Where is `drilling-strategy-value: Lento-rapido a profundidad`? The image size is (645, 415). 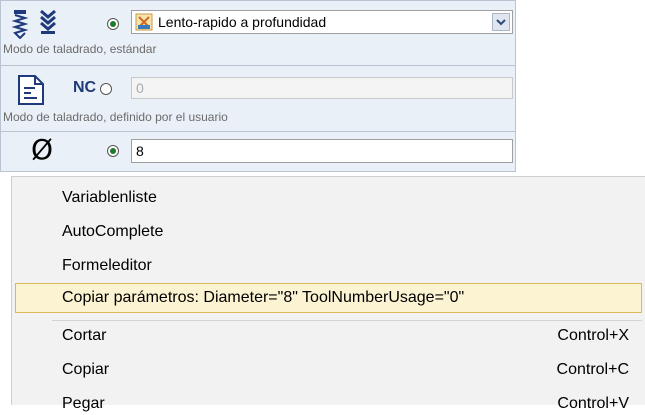
drilling-strategy-value: Lento-rapido a profundidad is located at coordinates (242, 22).